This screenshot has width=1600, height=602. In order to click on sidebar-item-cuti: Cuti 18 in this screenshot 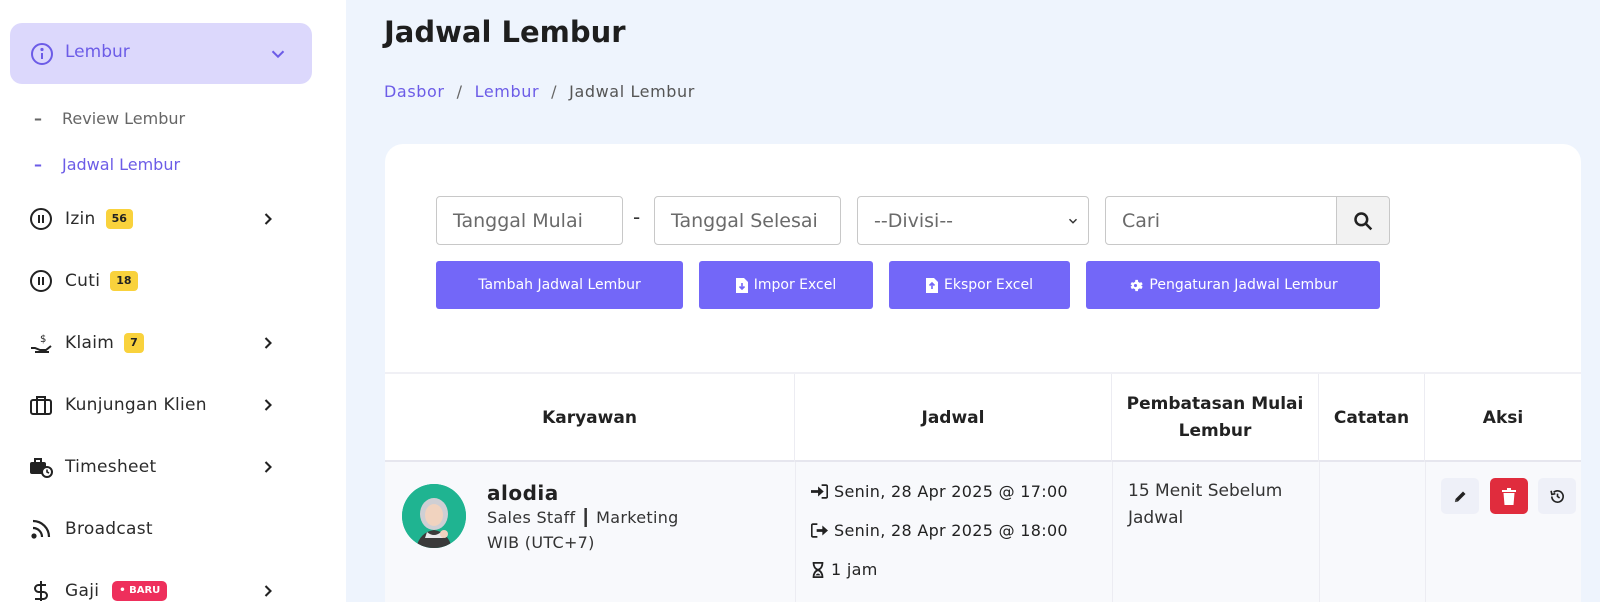, I will do `click(158, 281)`.